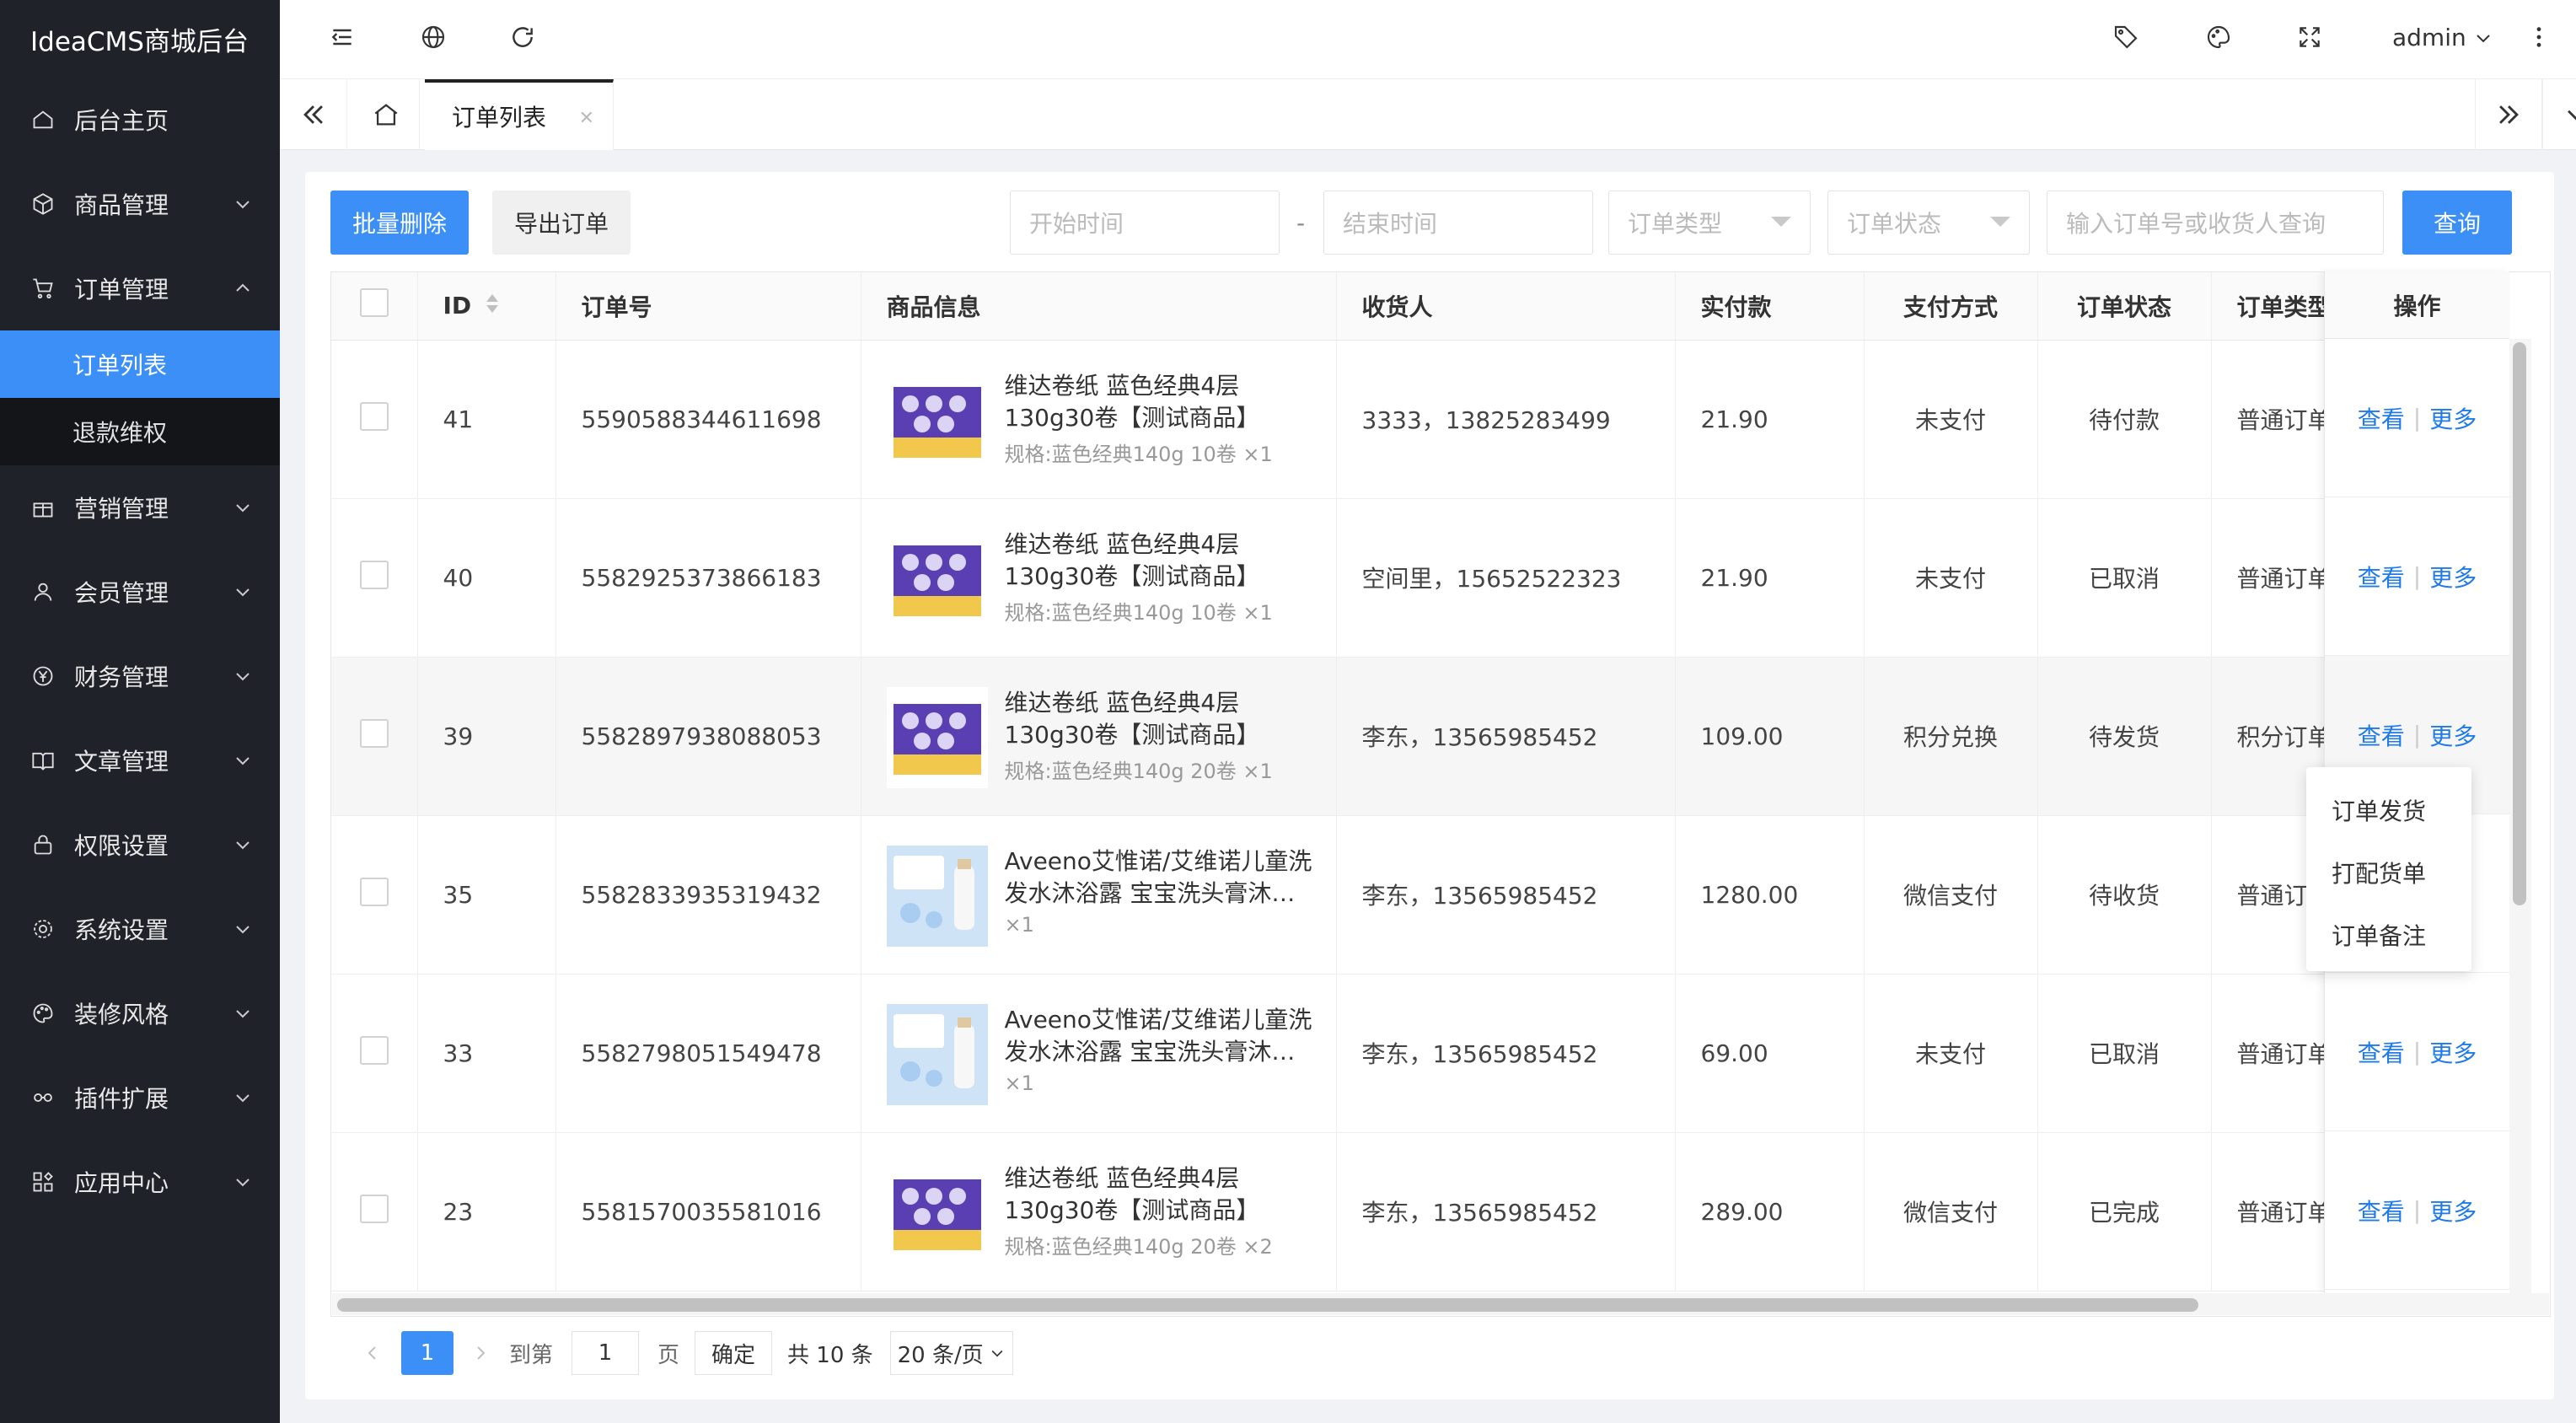 The height and width of the screenshot is (1423, 2576). Describe the element at coordinates (486, 895) in the screenshot. I see `cell-id: 35` at that location.